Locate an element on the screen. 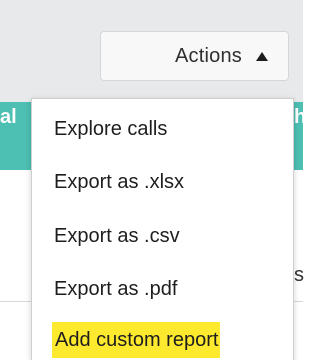 The width and height of the screenshot is (320, 360). table-cell-partial: s is located at coordinates (299, 275).